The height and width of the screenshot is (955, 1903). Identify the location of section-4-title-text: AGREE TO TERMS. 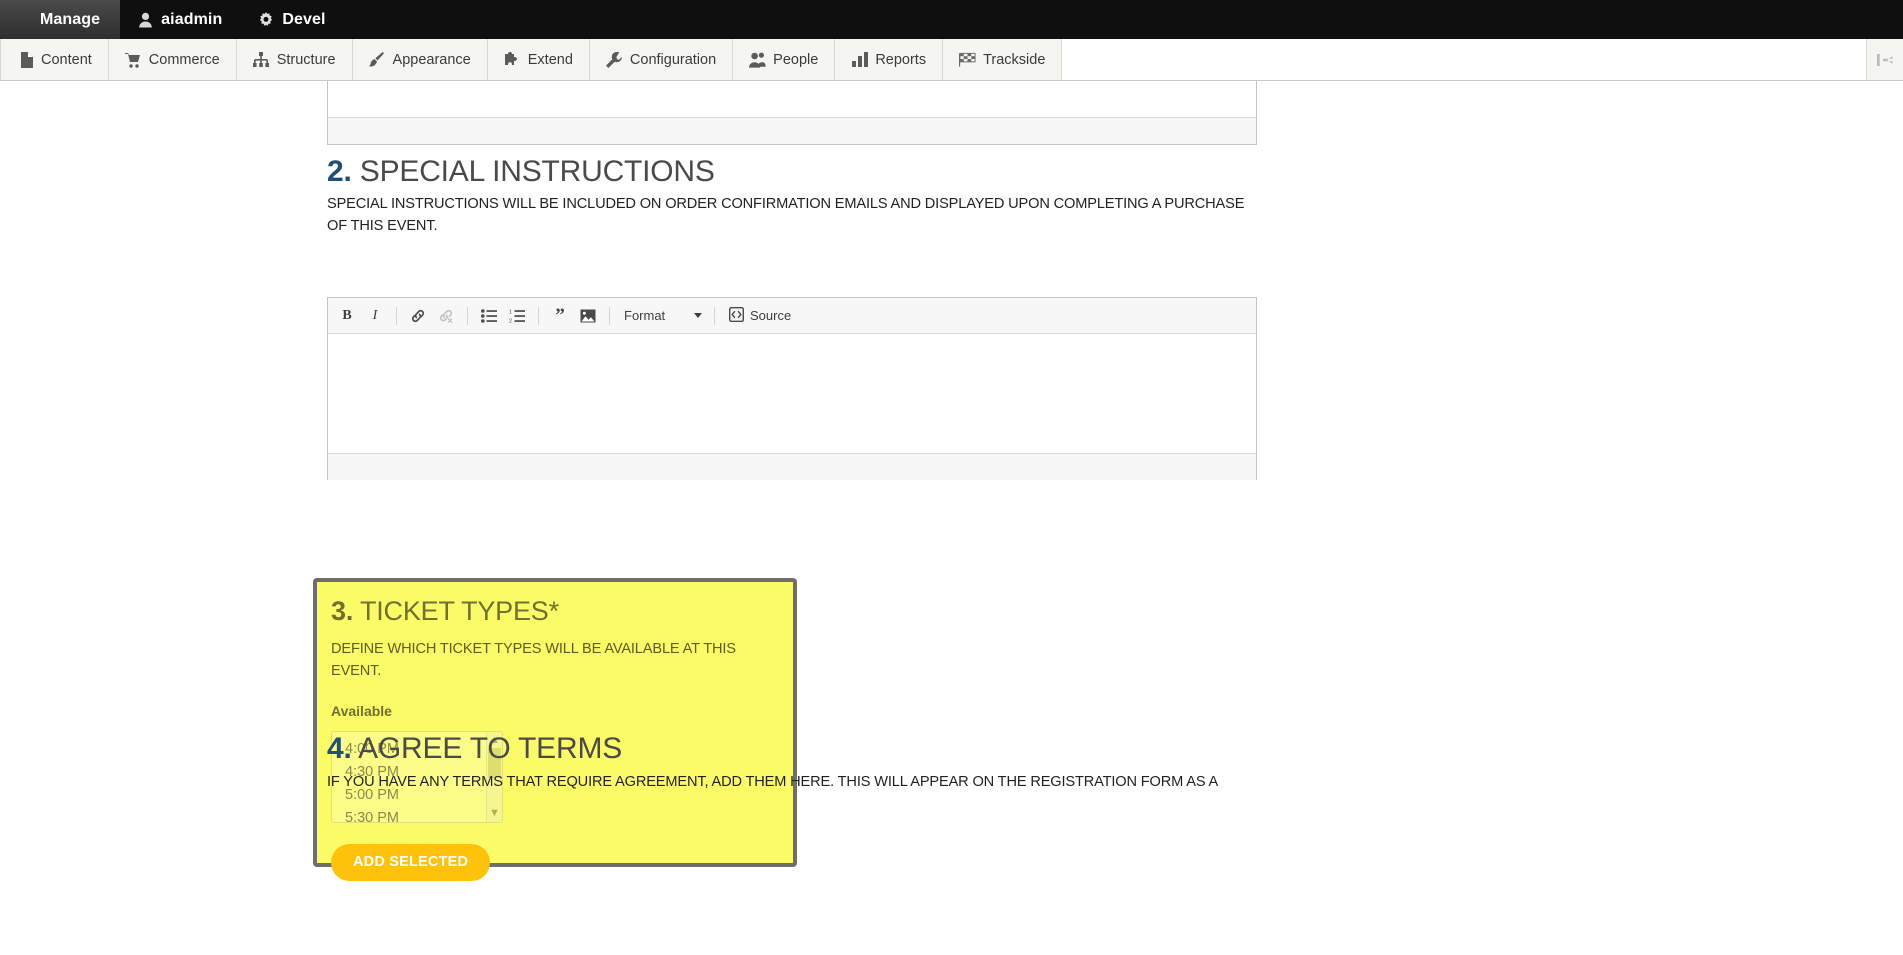
(490, 748).